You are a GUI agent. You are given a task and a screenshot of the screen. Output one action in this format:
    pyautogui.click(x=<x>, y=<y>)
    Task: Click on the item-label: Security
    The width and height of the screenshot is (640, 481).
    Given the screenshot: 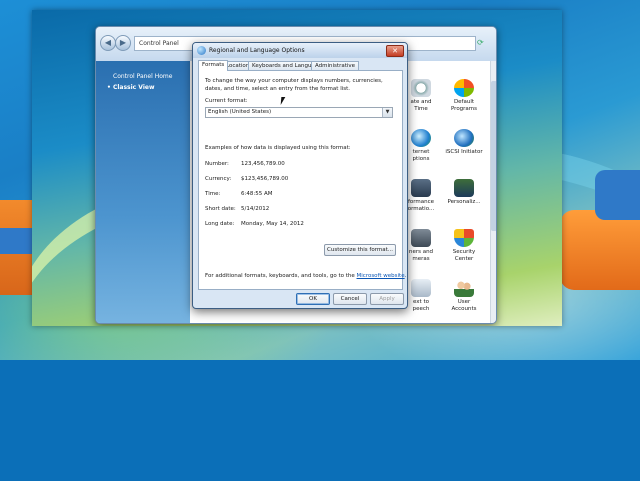 What is the action you would take?
    pyautogui.click(x=464, y=252)
    